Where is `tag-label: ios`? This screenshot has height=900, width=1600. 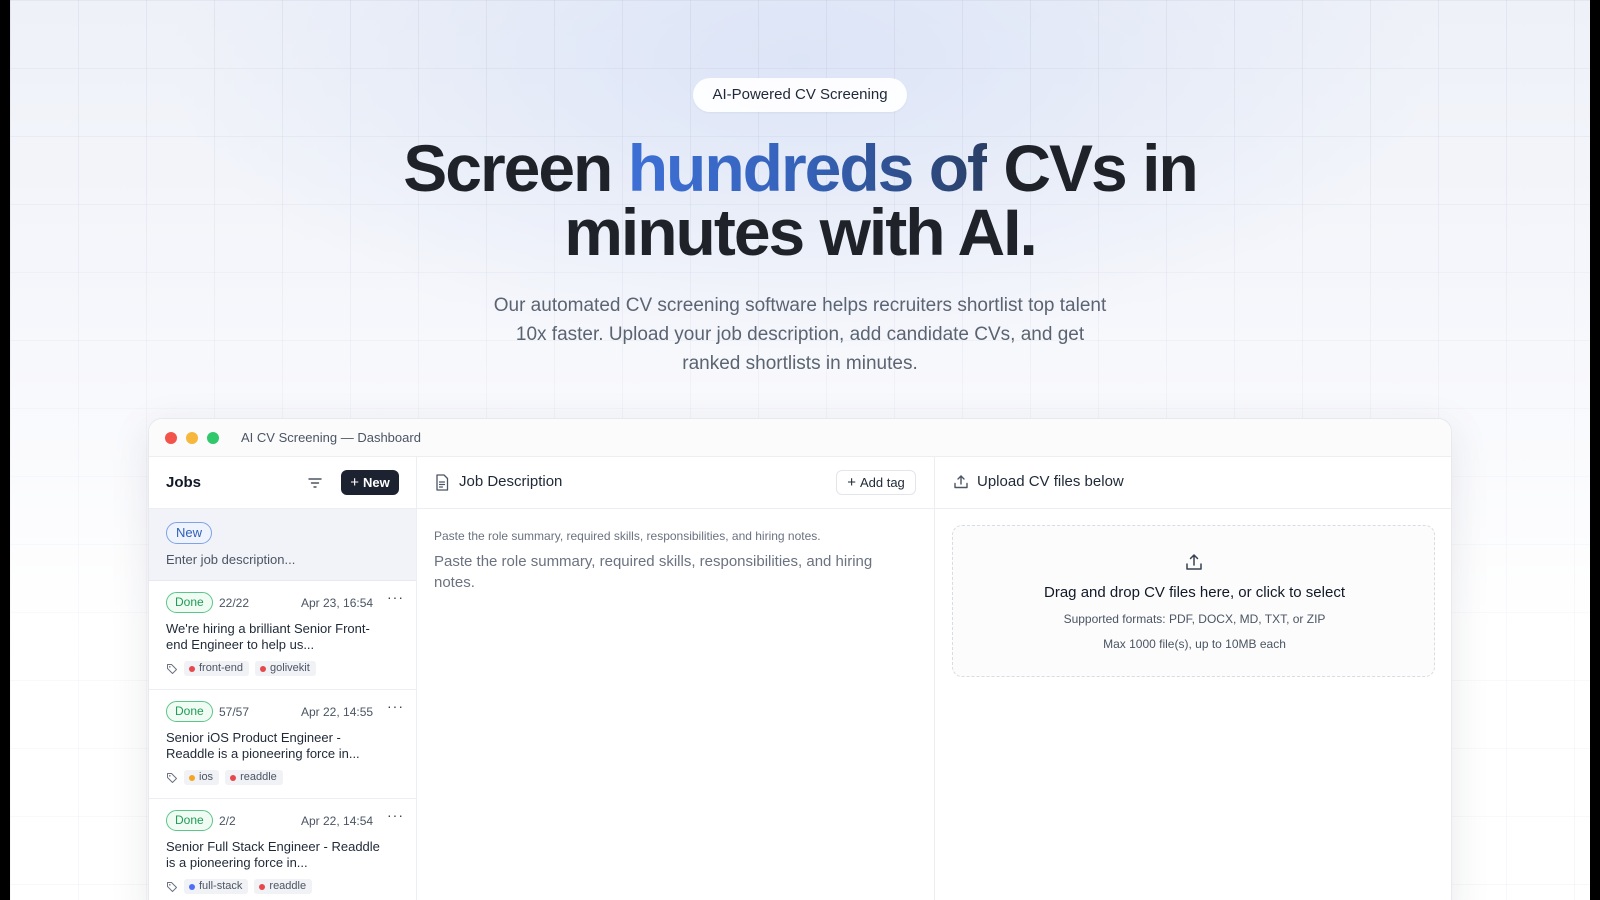 tag-label: ios is located at coordinates (206, 777).